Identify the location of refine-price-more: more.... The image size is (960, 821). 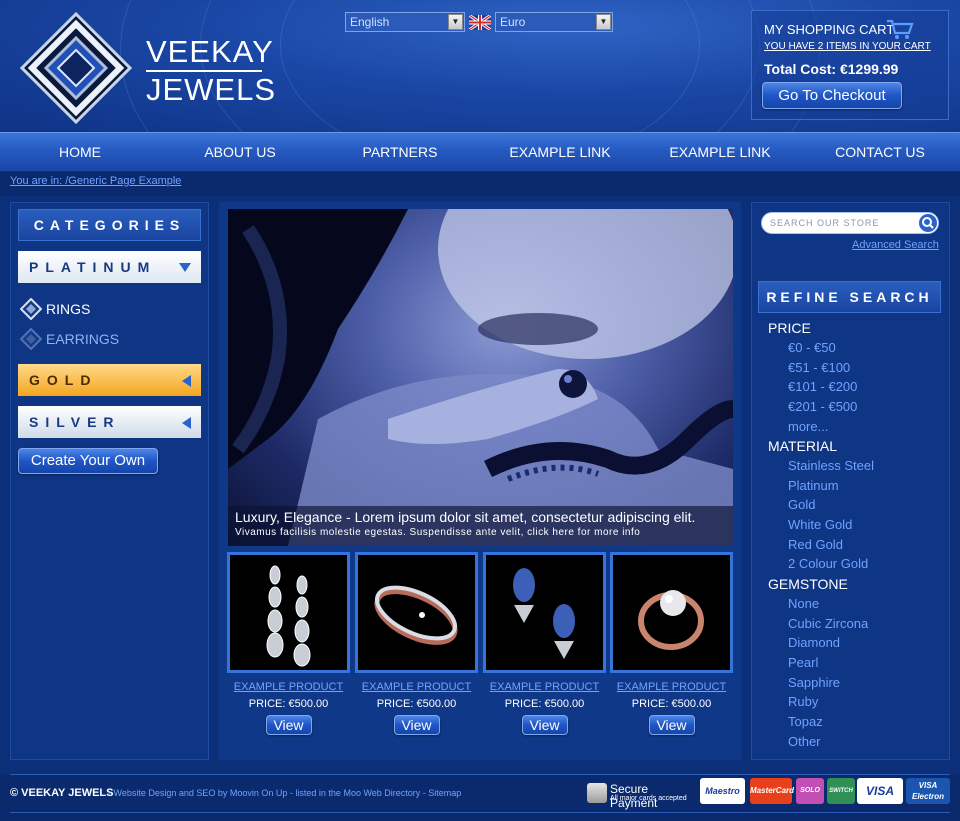
(808, 426).